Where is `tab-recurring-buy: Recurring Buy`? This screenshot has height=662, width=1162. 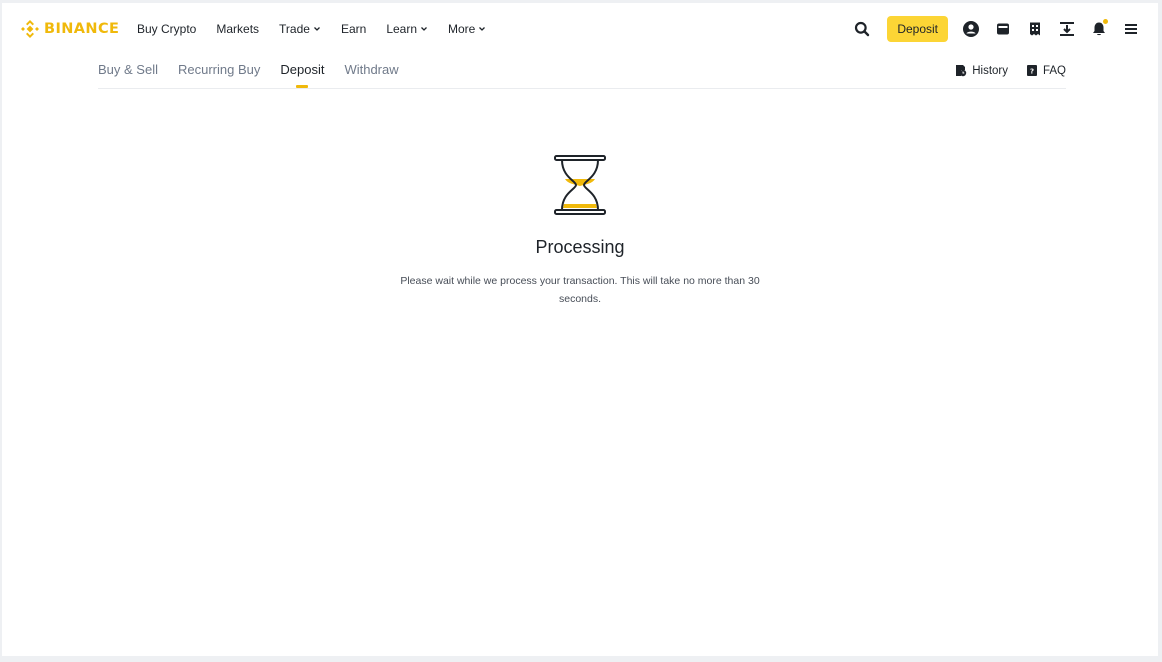
tab-recurring-buy: Recurring Buy is located at coordinates (219, 75).